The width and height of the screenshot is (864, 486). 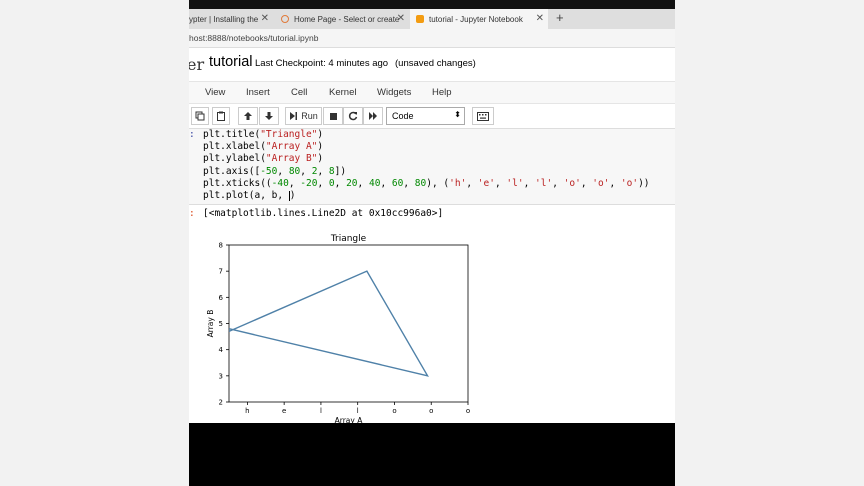 What do you see at coordinates (425, 116) in the screenshot?
I see `cell-type-select: Code ⬍` at bounding box center [425, 116].